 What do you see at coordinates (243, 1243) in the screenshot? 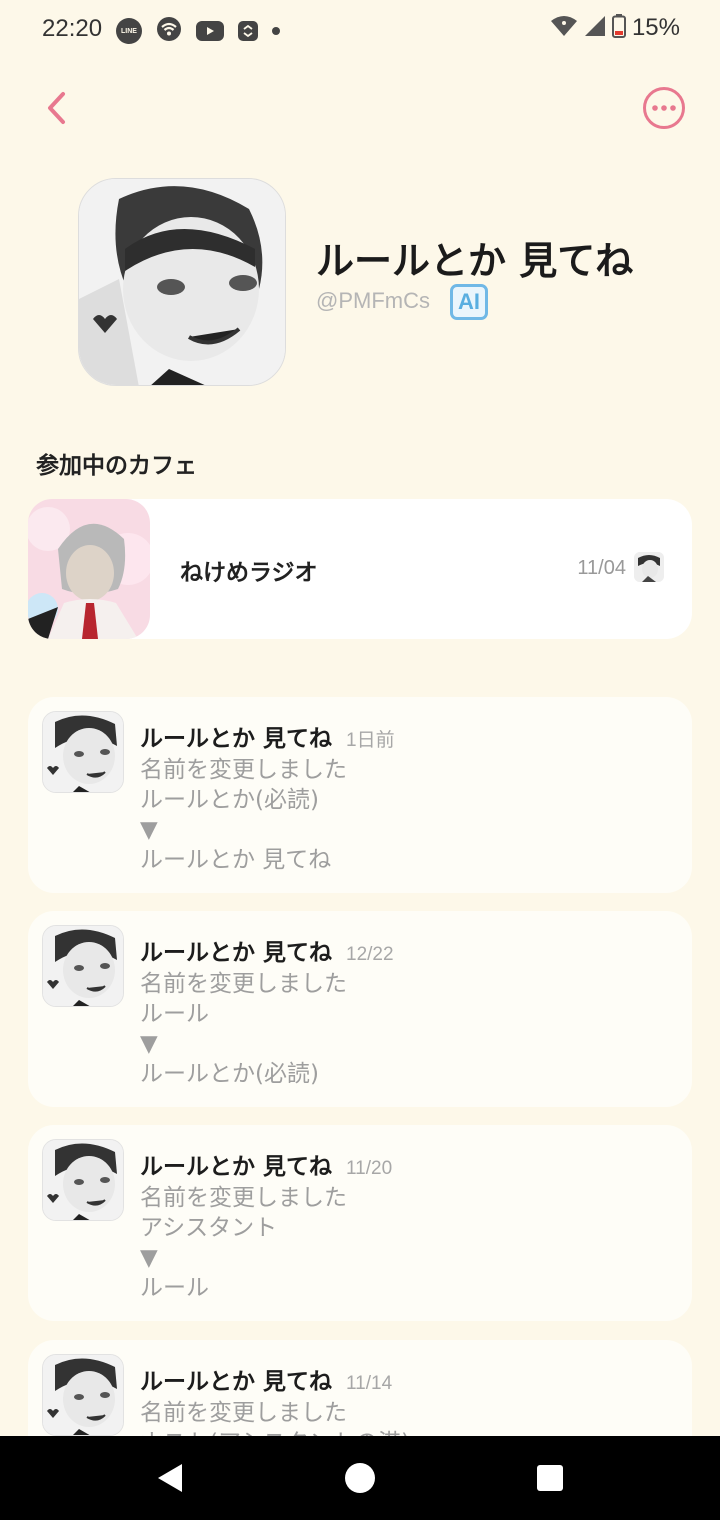
I see `activity-text: 名前を変更しました アシスタント ▼ ルール` at bounding box center [243, 1243].